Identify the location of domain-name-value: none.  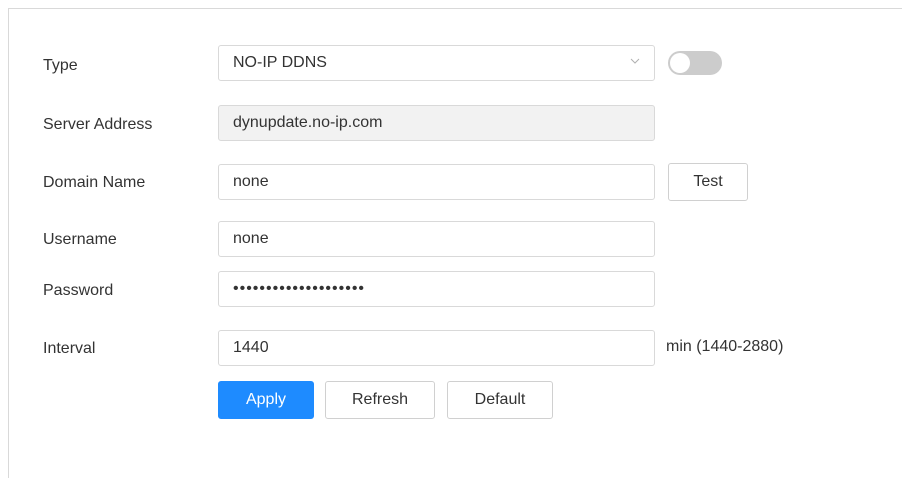
(251, 181).